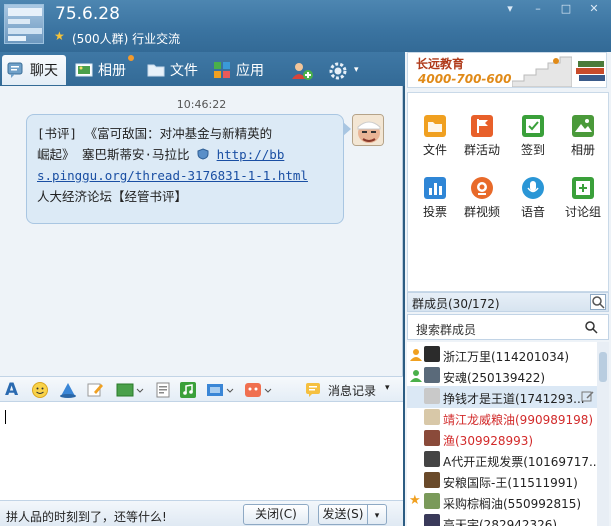 This screenshot has height=526, width=611. I want to click on font-icon: A, so click(14, 390).